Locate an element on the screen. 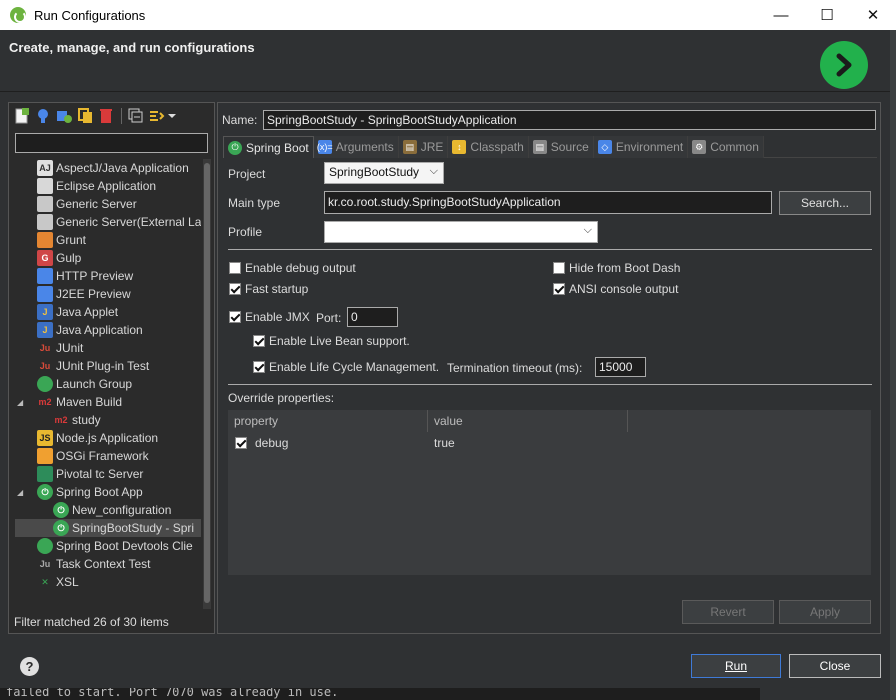 This screenshot has width=896, height=700. value-cell: true is located at coordinates (441, 443).